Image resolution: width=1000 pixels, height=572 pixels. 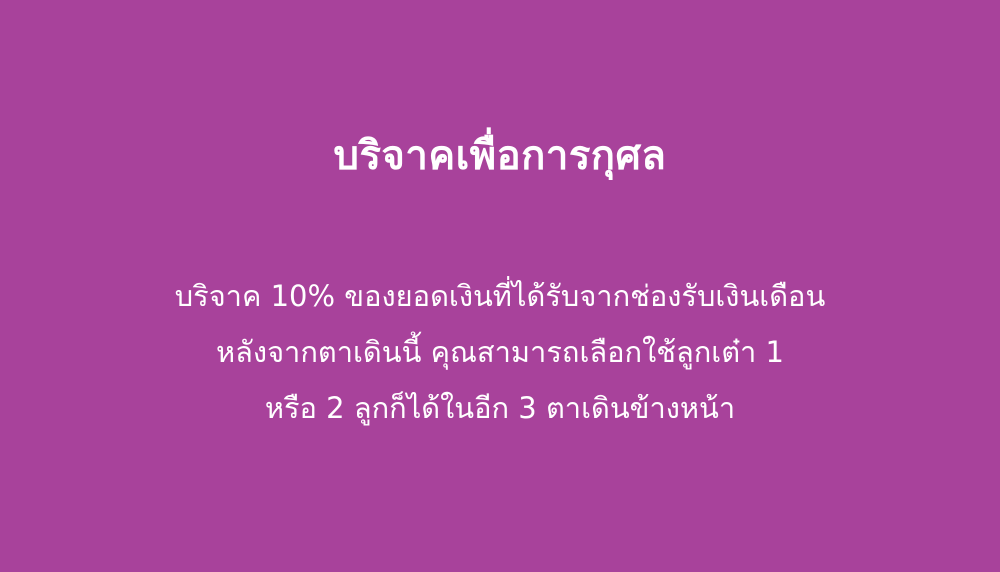 I want to click on card-title: บริจาคเพื่อการกุศล, so click(x=500, y=156).